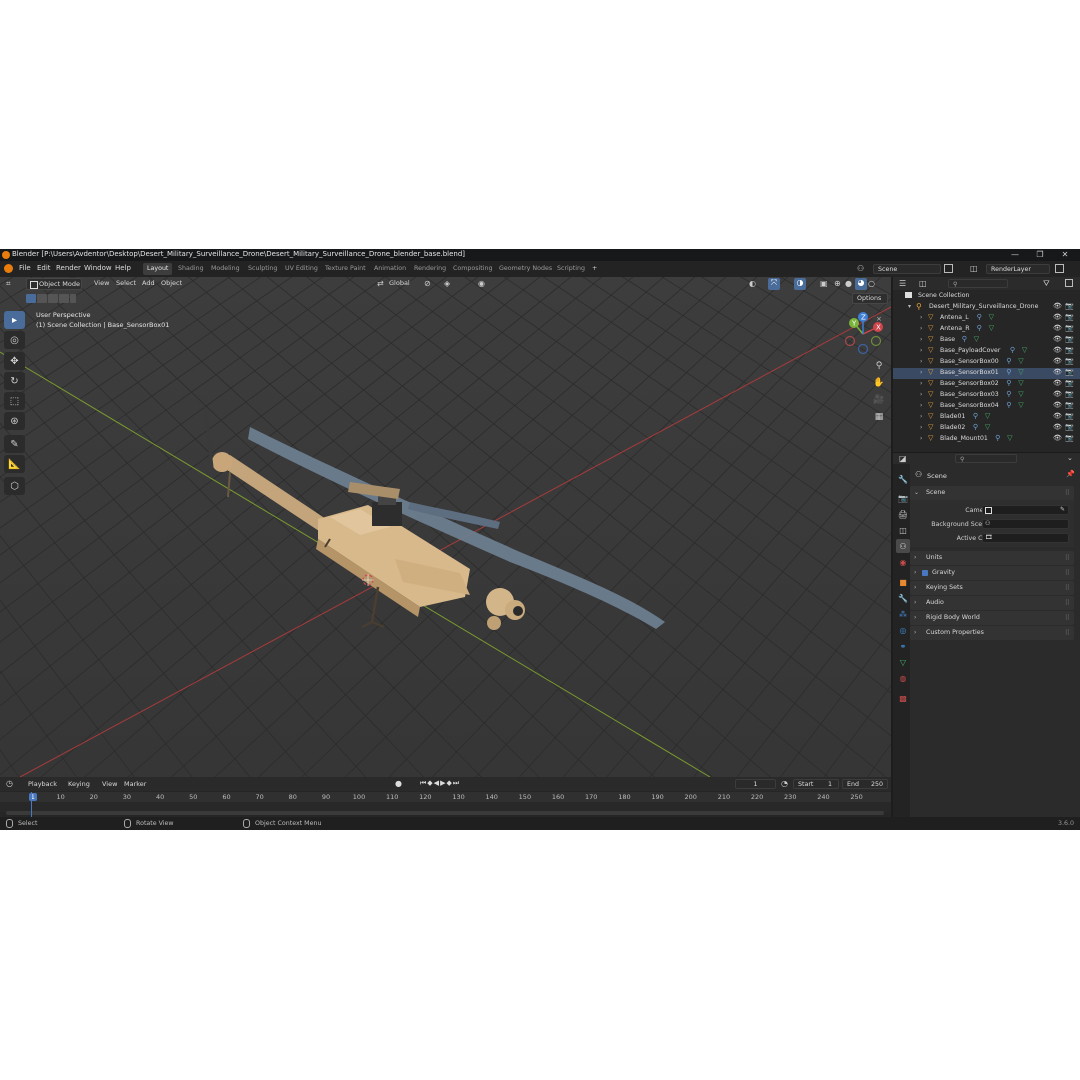 This screenshot has height=1080, width=1080. I want to click on menu-edit: Edit, so click(44, 268).